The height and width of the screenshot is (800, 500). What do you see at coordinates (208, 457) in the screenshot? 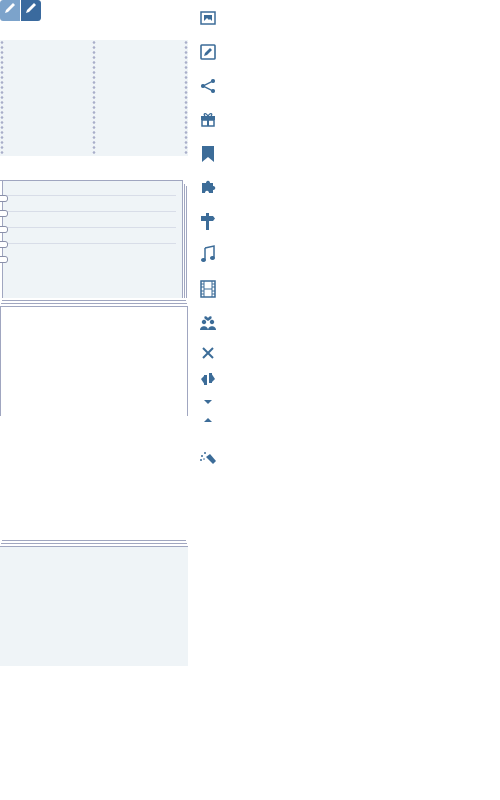
I see `magic-wand-icon` at bounding box center [208, 457].